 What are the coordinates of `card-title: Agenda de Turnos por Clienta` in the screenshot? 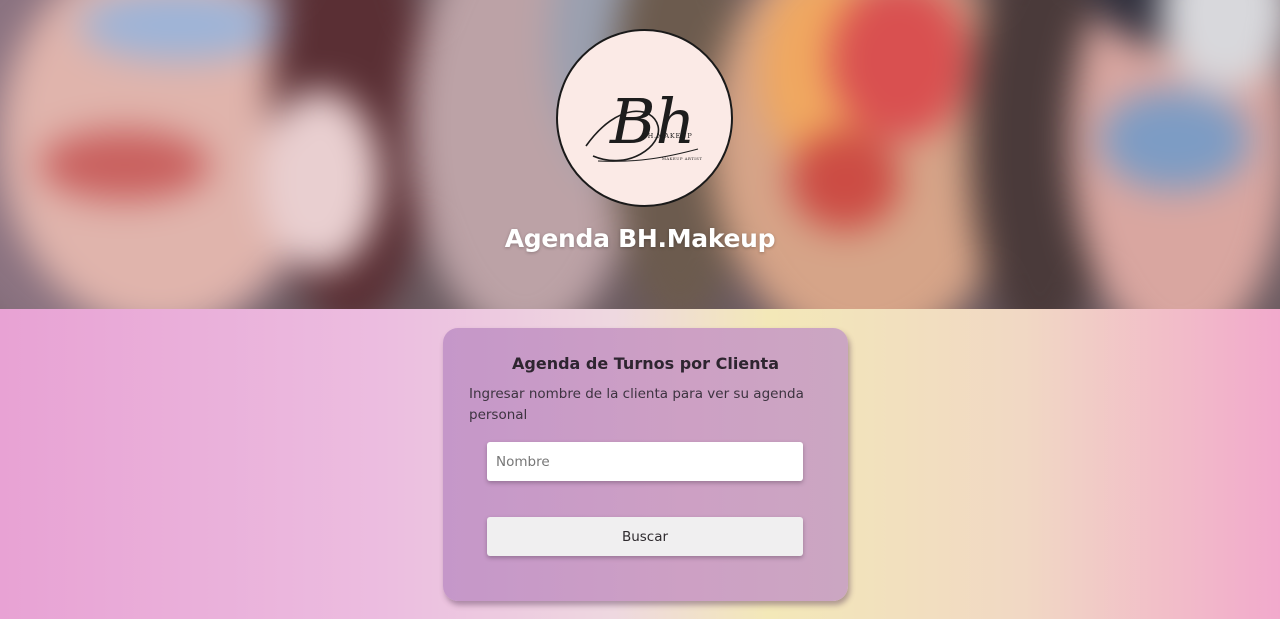 It's located at (645, 363).